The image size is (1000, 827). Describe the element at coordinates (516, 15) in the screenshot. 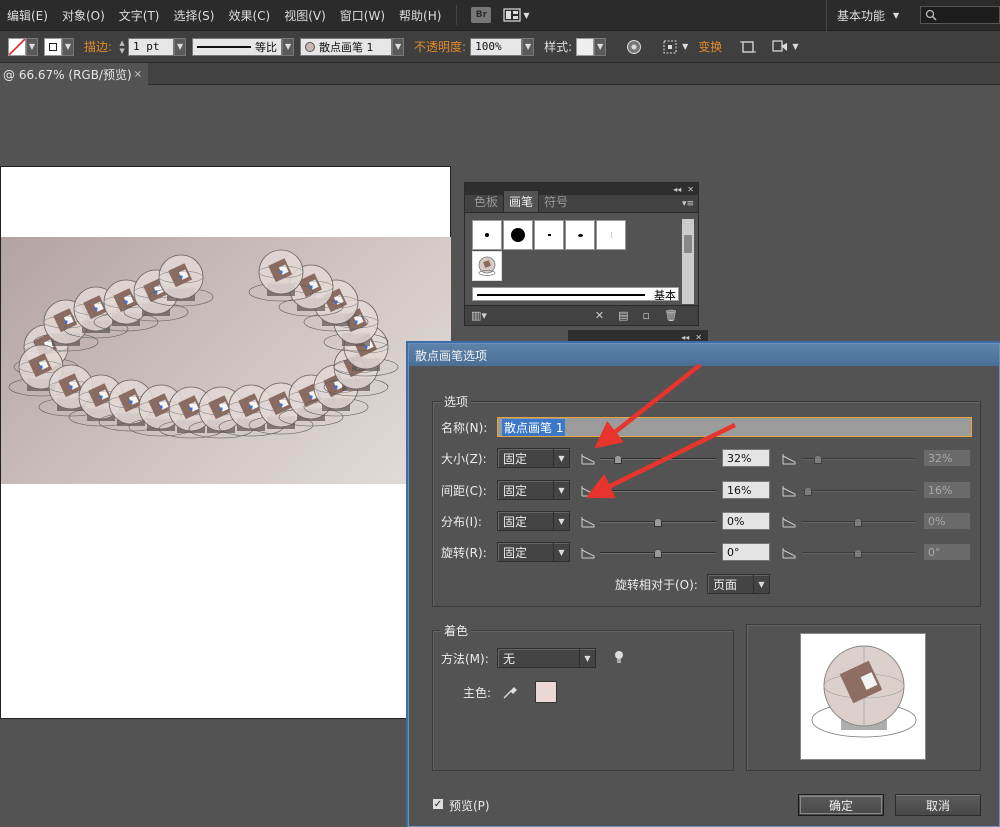

I see `arrange-documents-button: ▼` at that location.